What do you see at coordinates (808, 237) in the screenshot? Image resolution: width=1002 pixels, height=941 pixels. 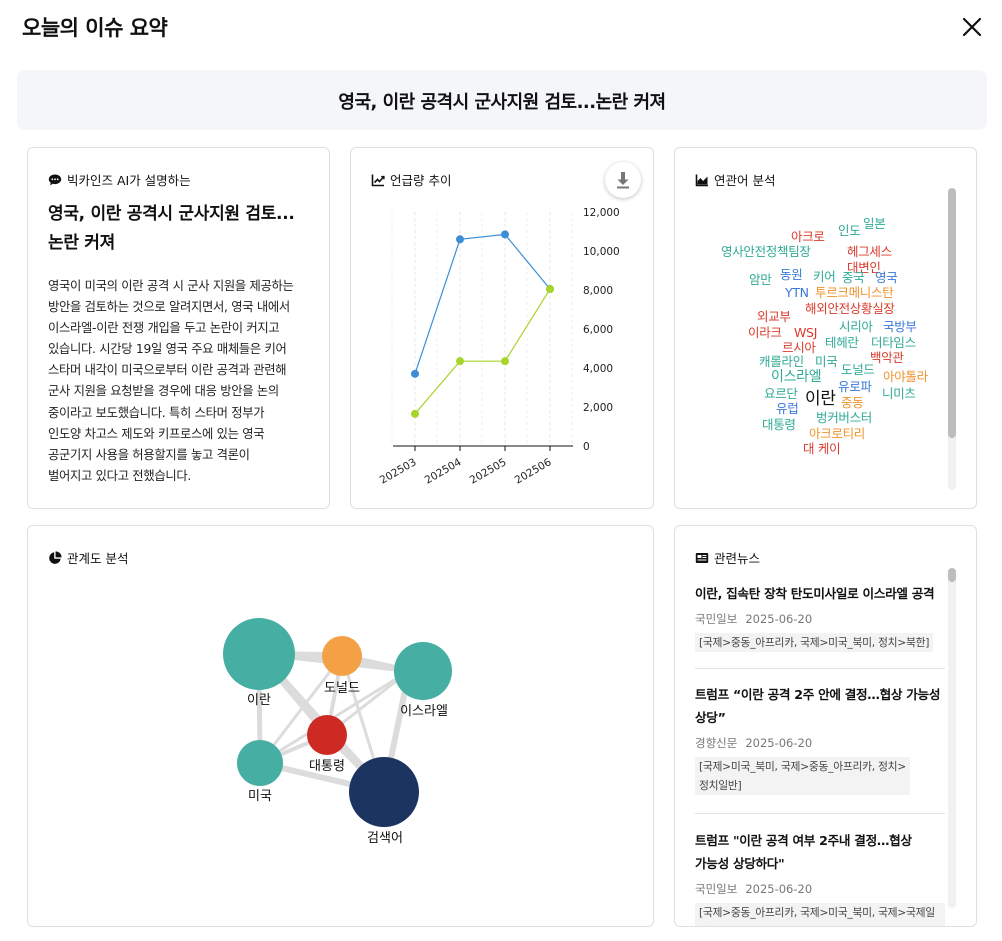 I see `wordcloud-word: 아크로` at bounding box center [808, 237].